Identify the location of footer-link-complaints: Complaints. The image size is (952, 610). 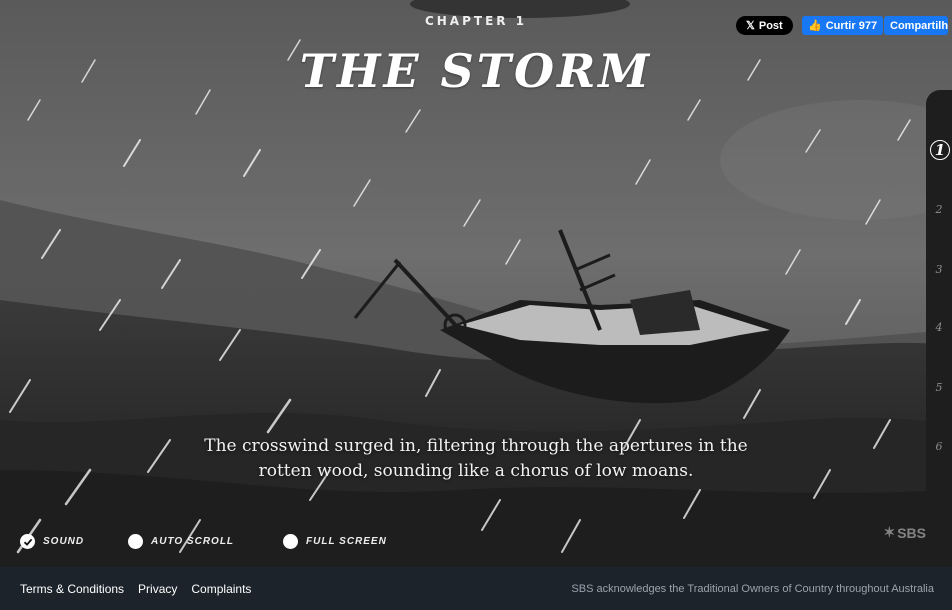
(221, 589).